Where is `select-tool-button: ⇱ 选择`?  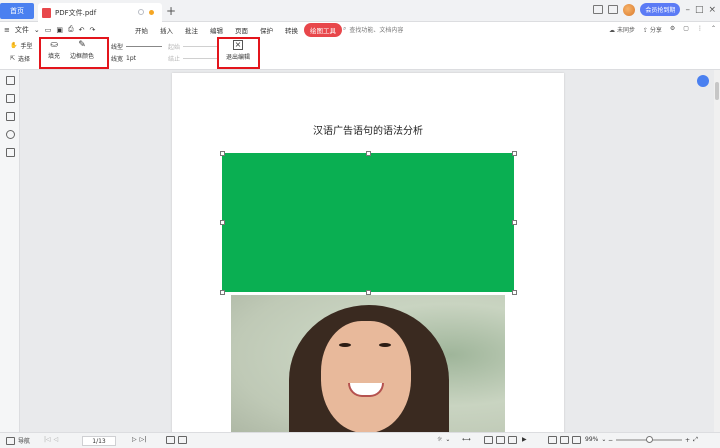 select-tool-button: ⇱ 选择 is located at coordinates (20, 58).